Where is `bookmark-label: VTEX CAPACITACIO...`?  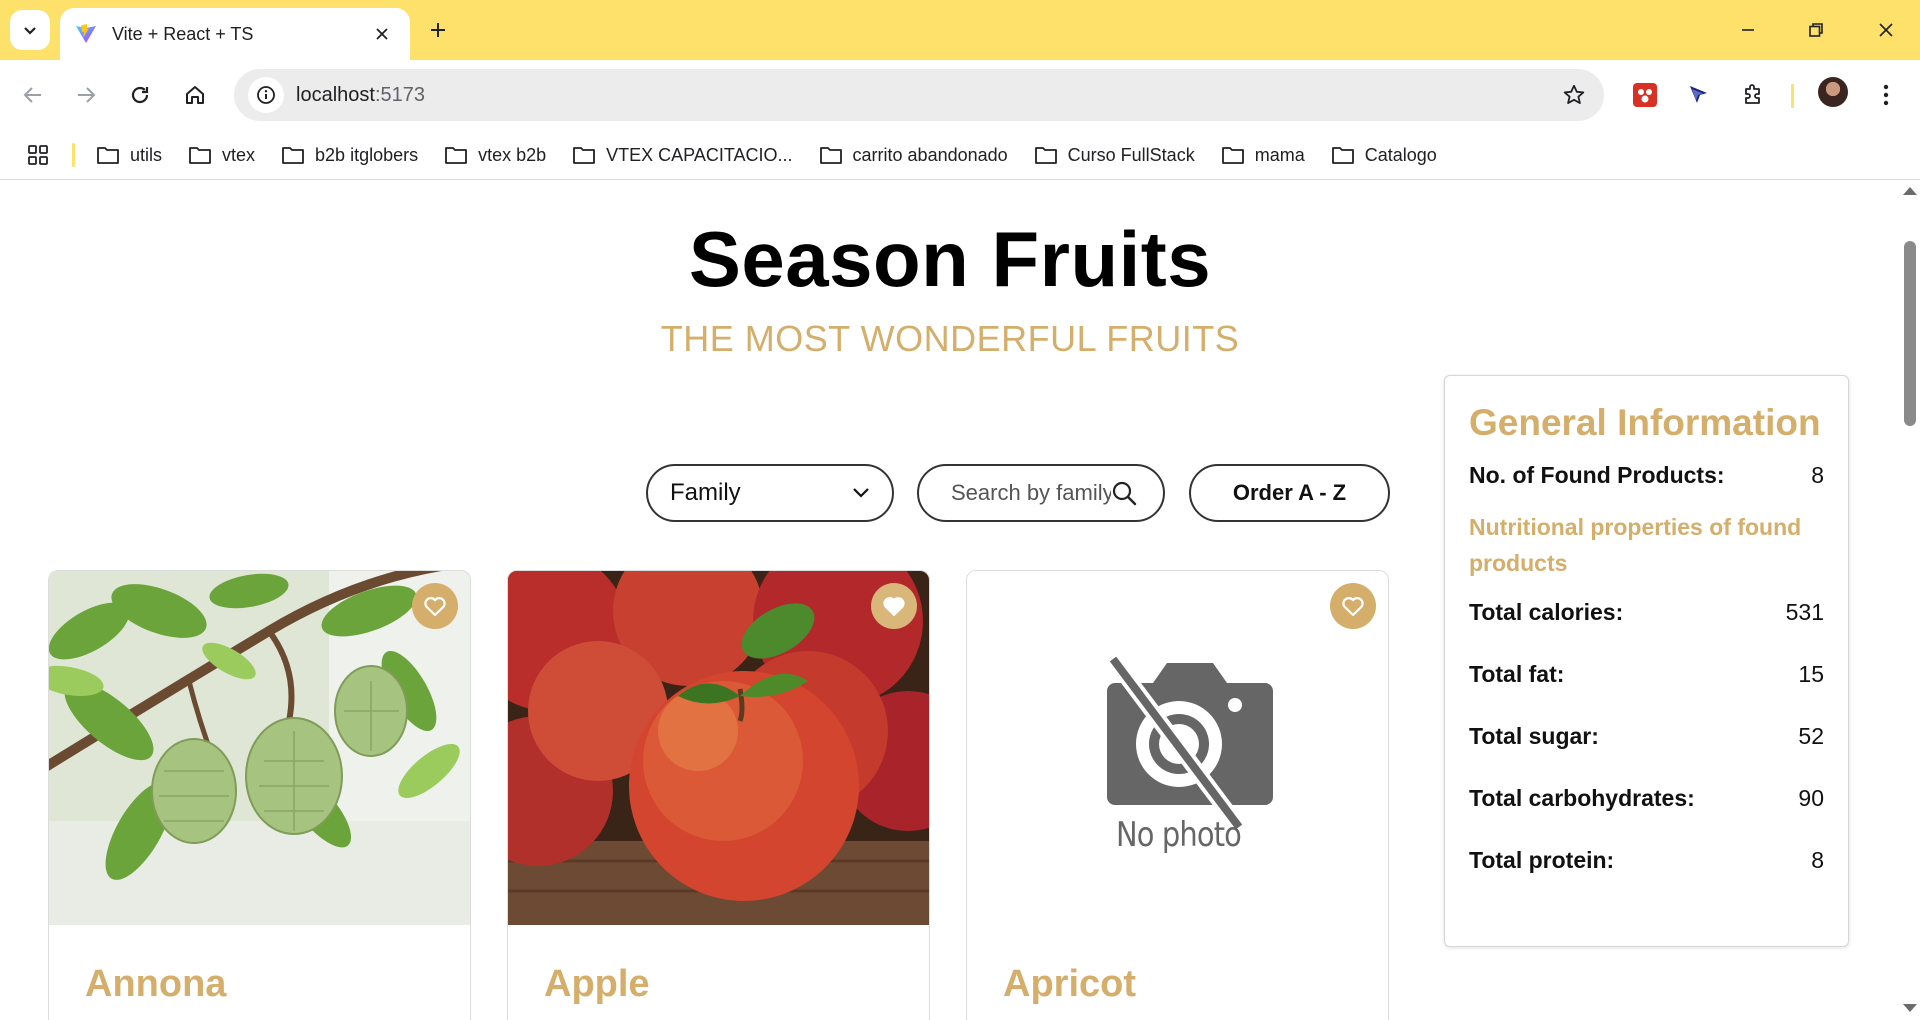 bookmark-label: VTEX CAPACITACIO... is located at coordinates (699, 154).